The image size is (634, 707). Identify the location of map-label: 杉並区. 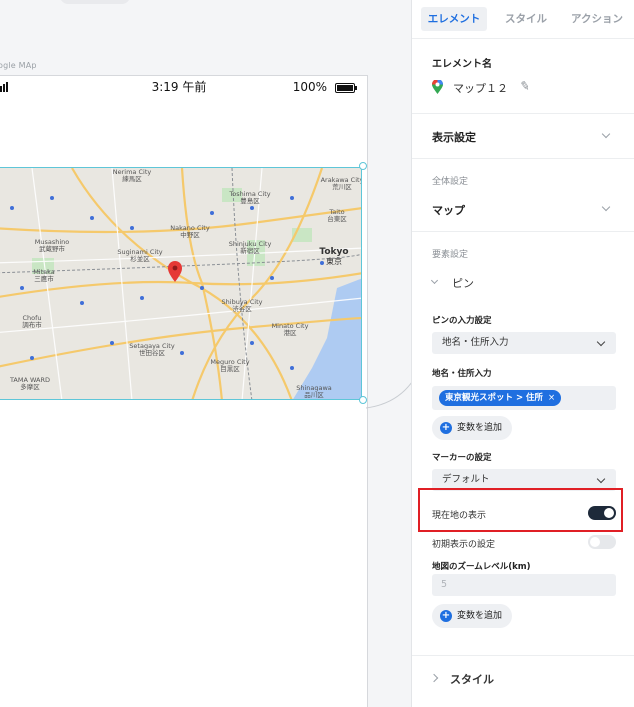
(140, 258).